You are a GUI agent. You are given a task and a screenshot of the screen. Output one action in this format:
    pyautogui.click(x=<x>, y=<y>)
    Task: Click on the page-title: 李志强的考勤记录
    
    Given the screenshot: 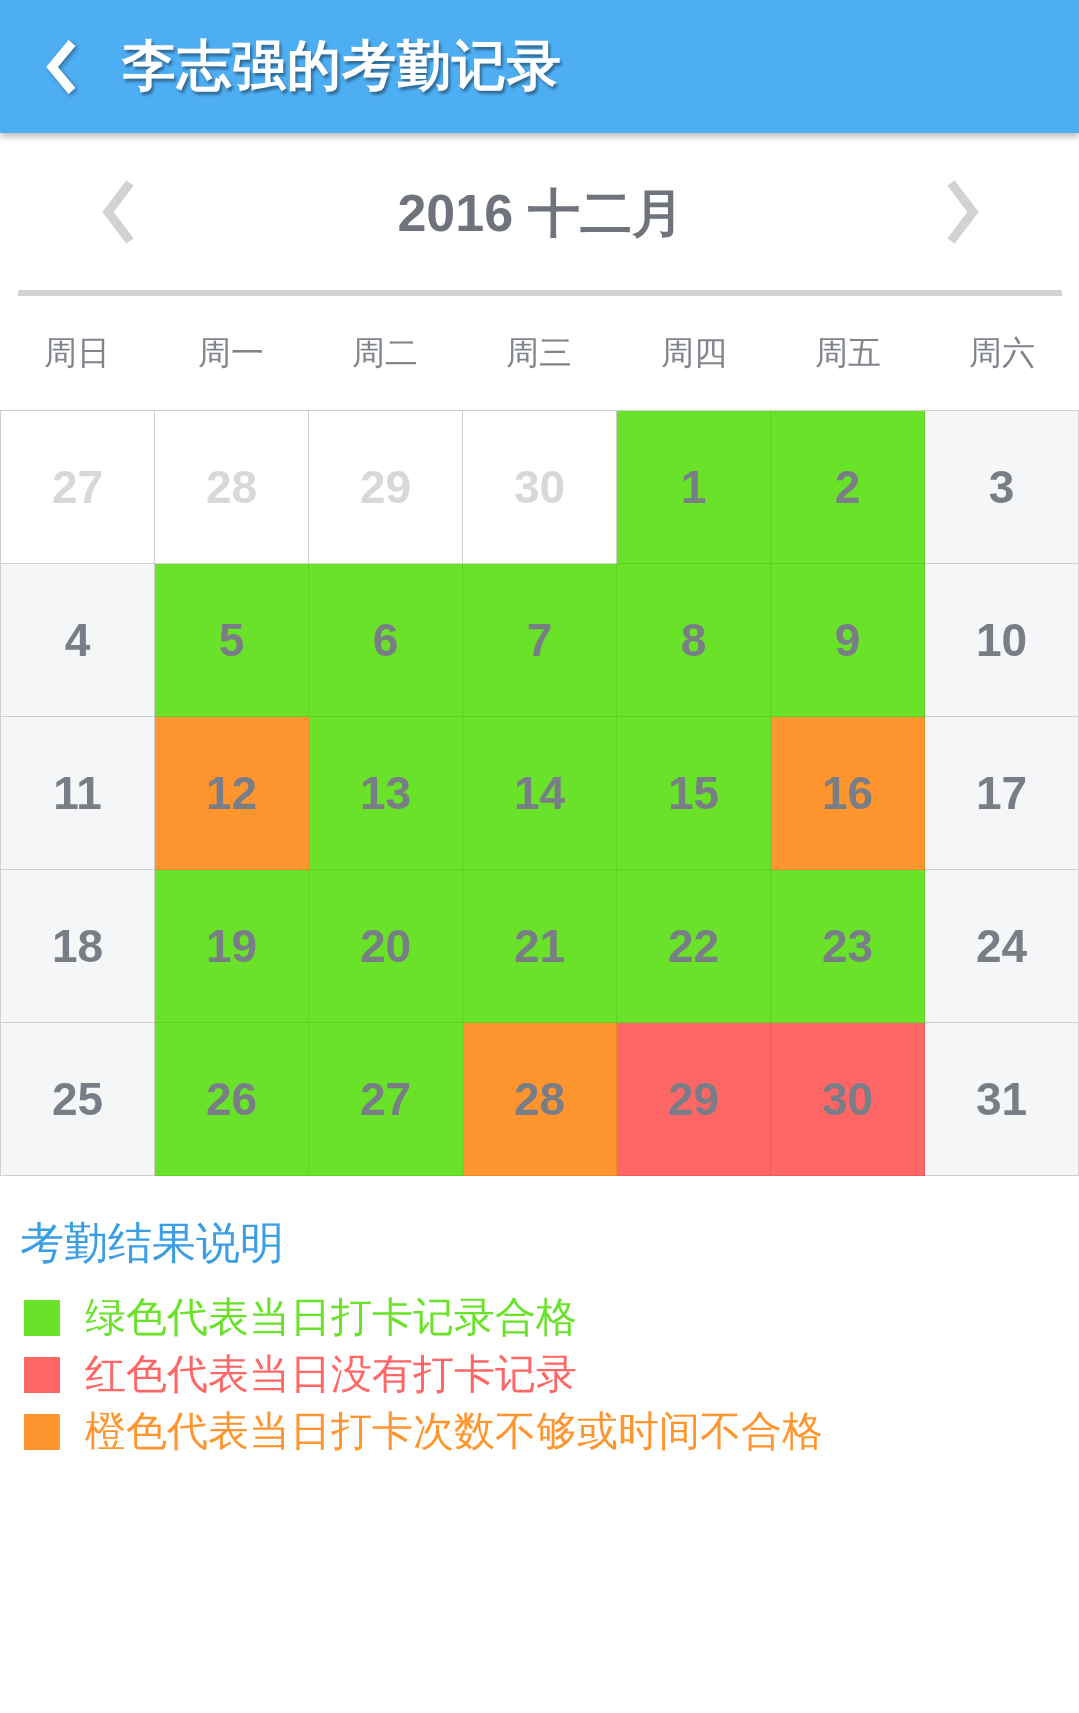 What is the action you would take?
    pyautogui.click(x=342, y=65)
    